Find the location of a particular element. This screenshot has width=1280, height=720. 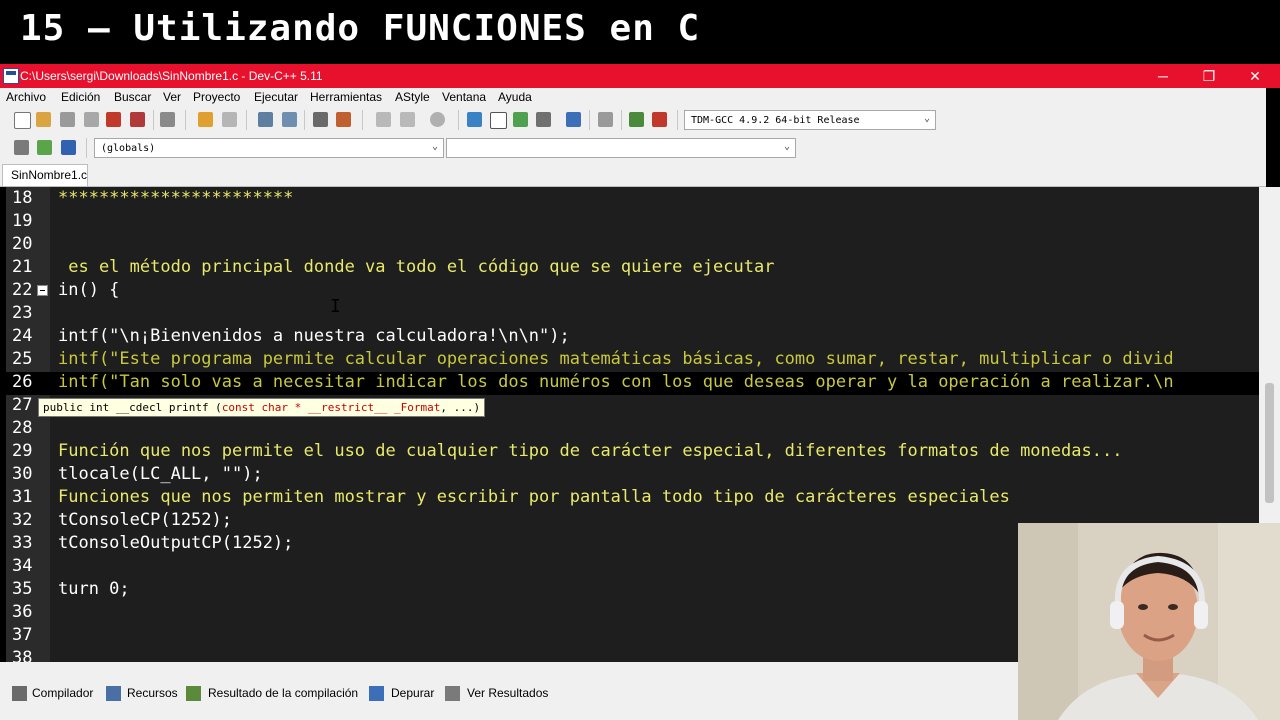

save-icon is located at coordinates (67, 119).